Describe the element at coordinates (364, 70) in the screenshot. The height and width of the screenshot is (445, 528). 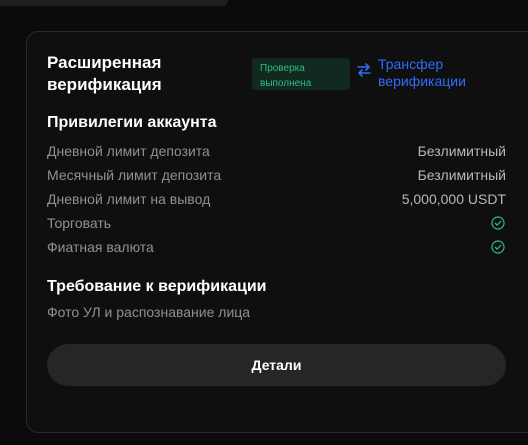
I see `swap-arrows-icon` at that location.